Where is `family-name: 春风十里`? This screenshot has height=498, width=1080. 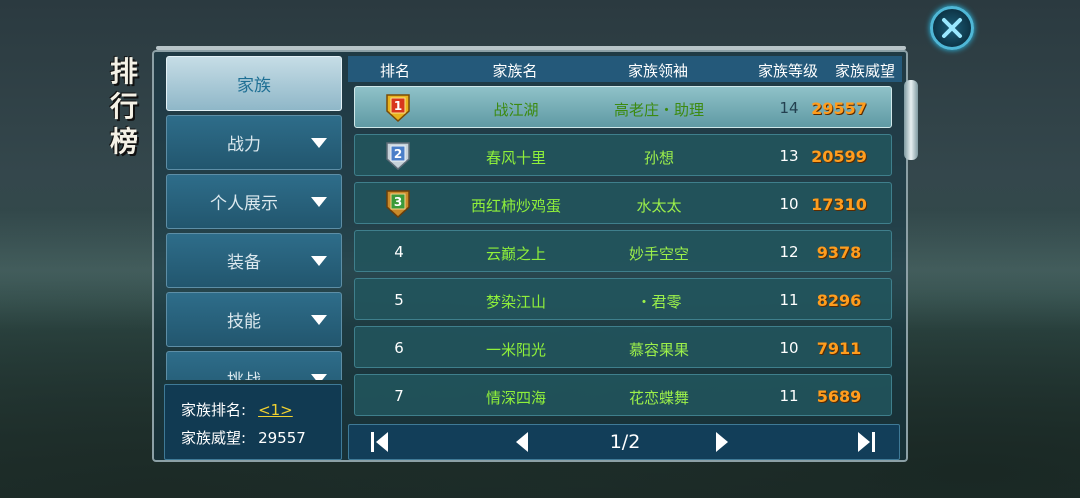 family-name: 春风十里 is located at coordinates (515, 158).